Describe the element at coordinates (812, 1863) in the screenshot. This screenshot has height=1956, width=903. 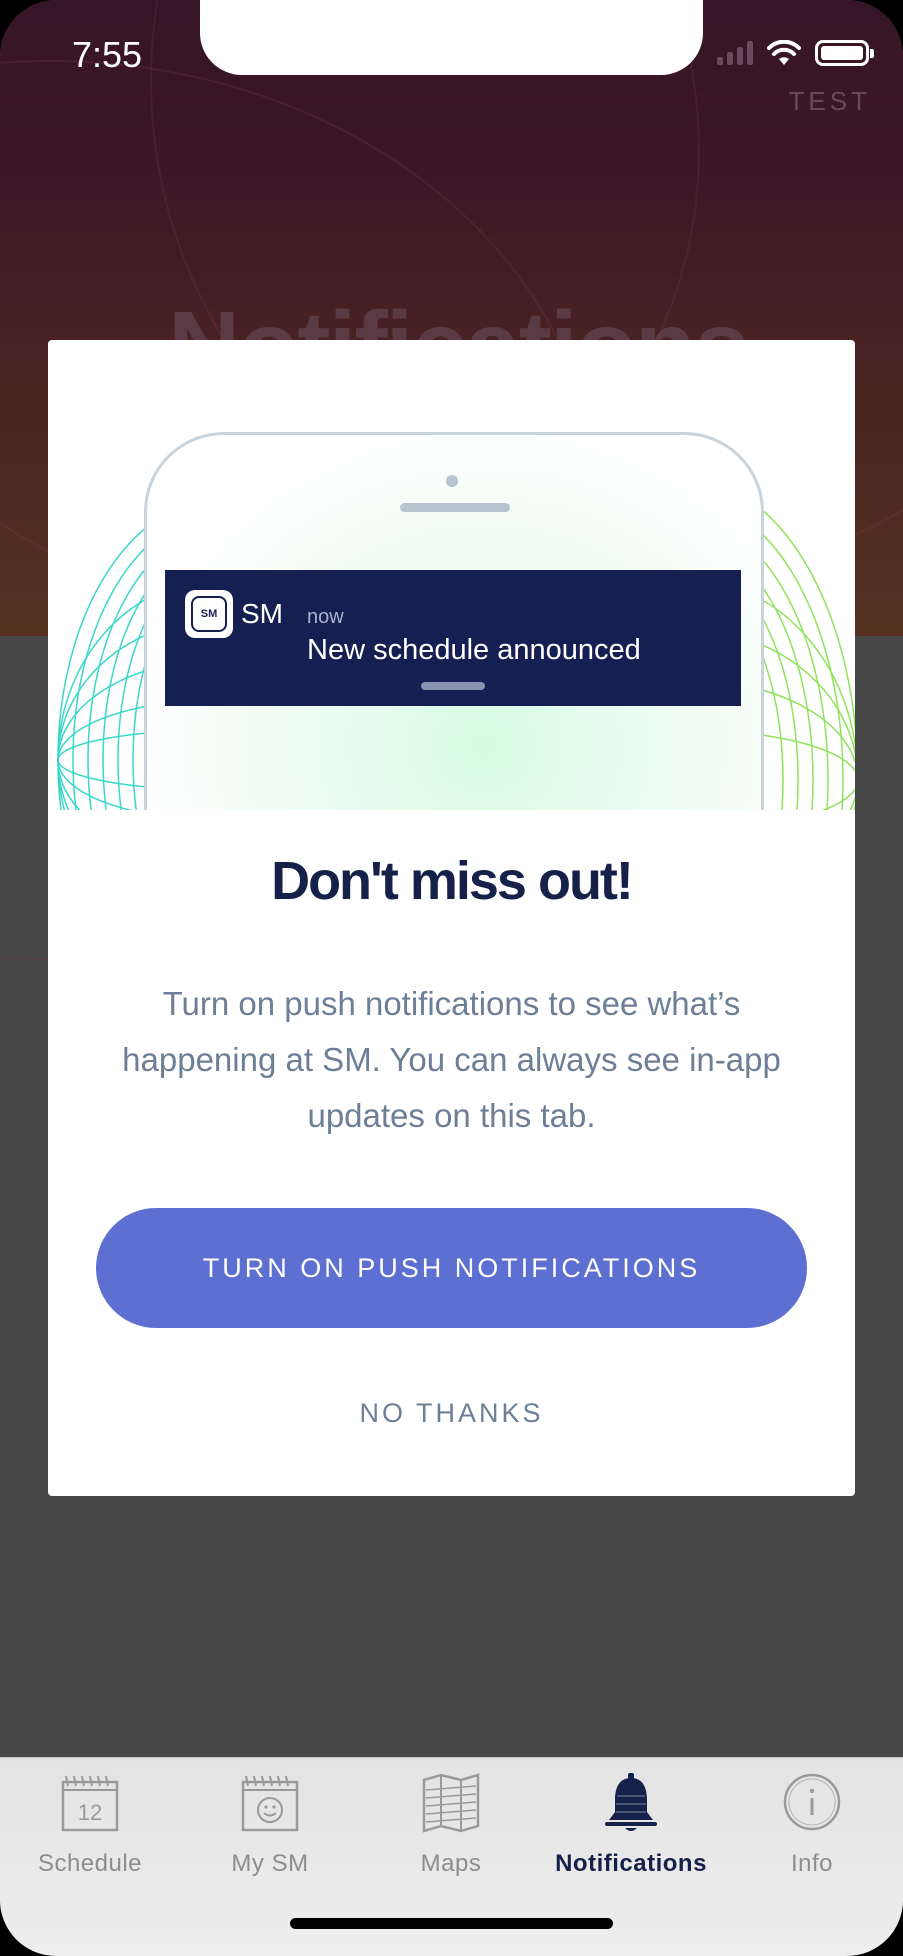
I see `tab-label: Info` at that location.